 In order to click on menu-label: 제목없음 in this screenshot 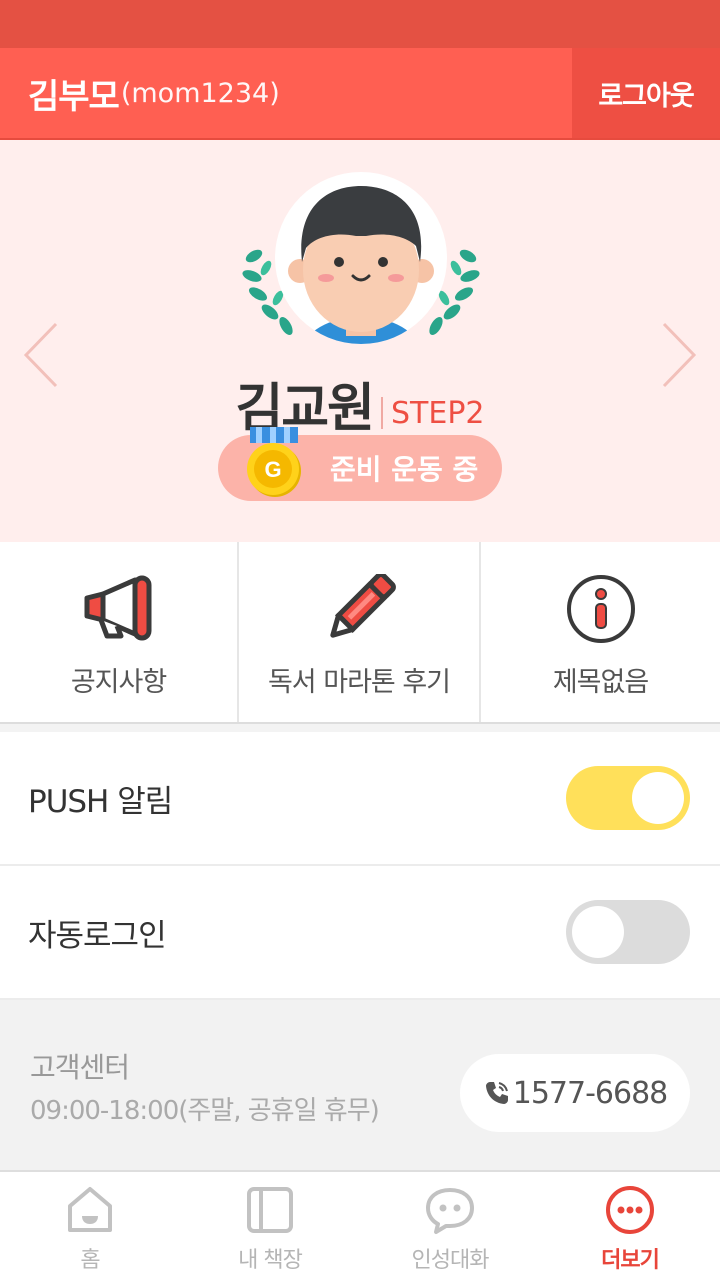, I will do `click(600, 682)`.